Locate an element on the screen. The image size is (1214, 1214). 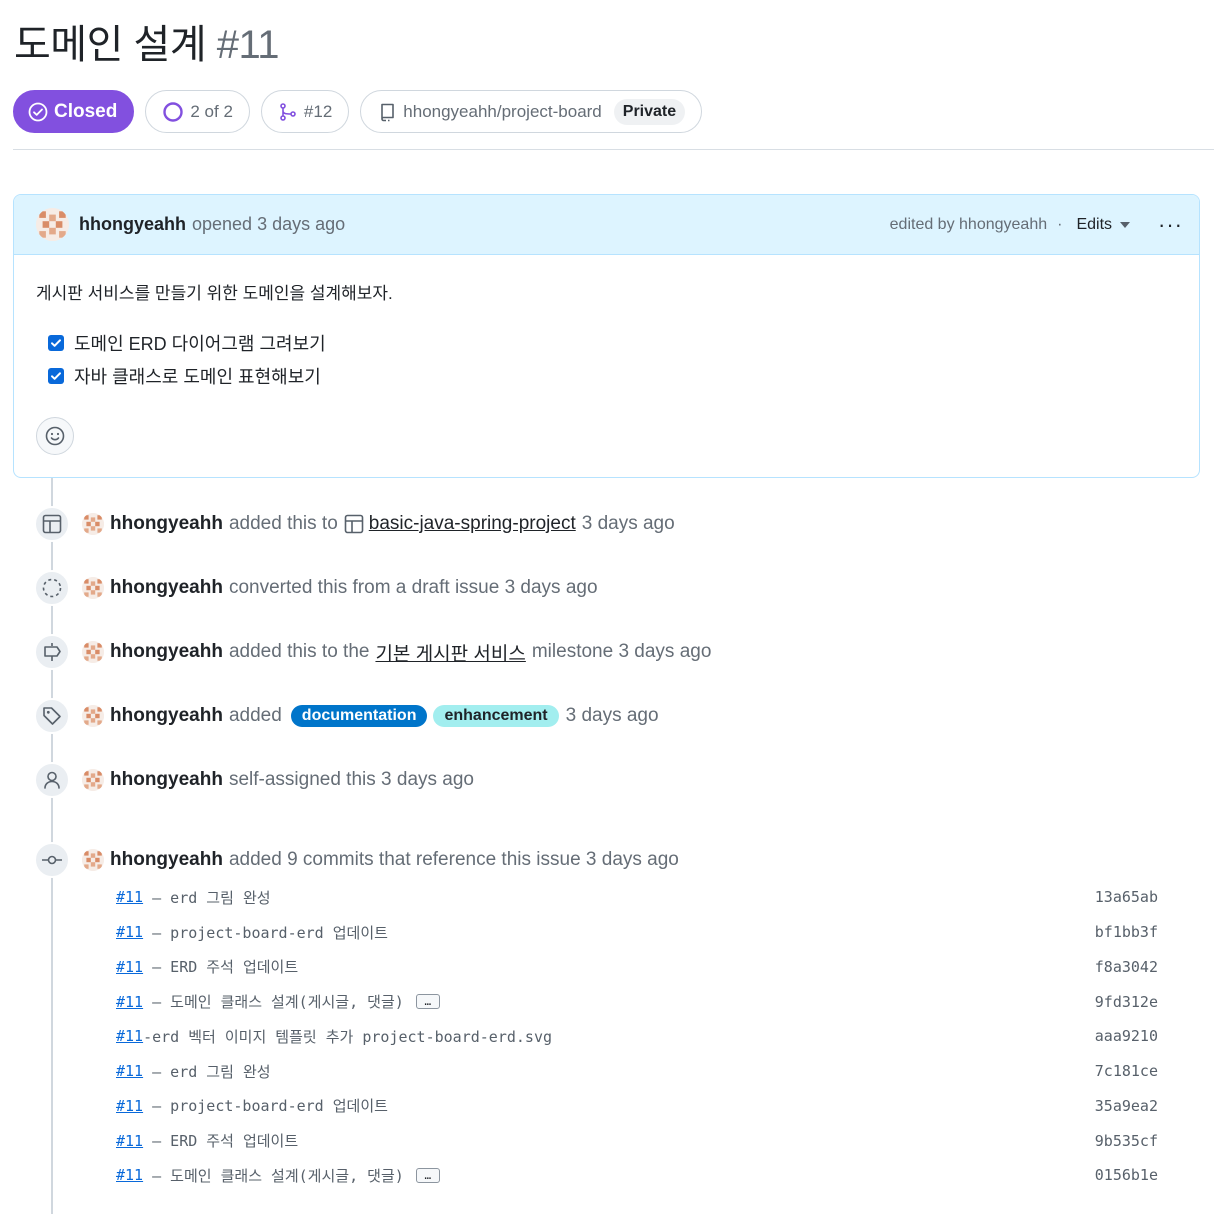
identicon-image is located at coordinates (52, 224).